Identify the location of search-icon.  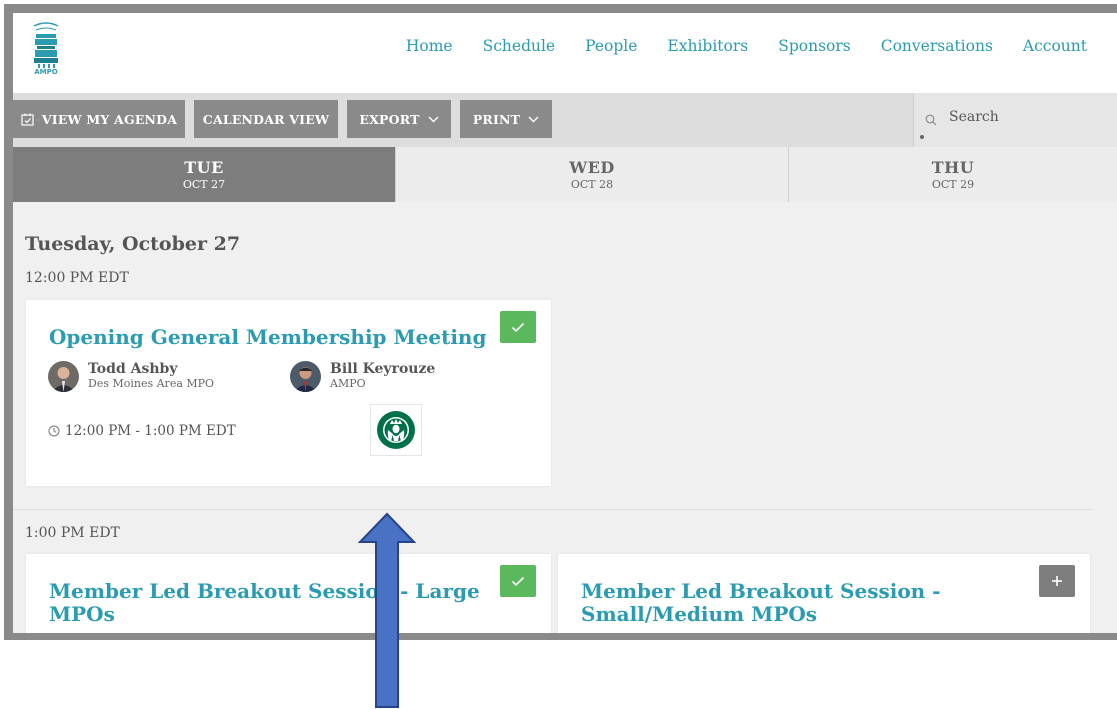
(931, 120).